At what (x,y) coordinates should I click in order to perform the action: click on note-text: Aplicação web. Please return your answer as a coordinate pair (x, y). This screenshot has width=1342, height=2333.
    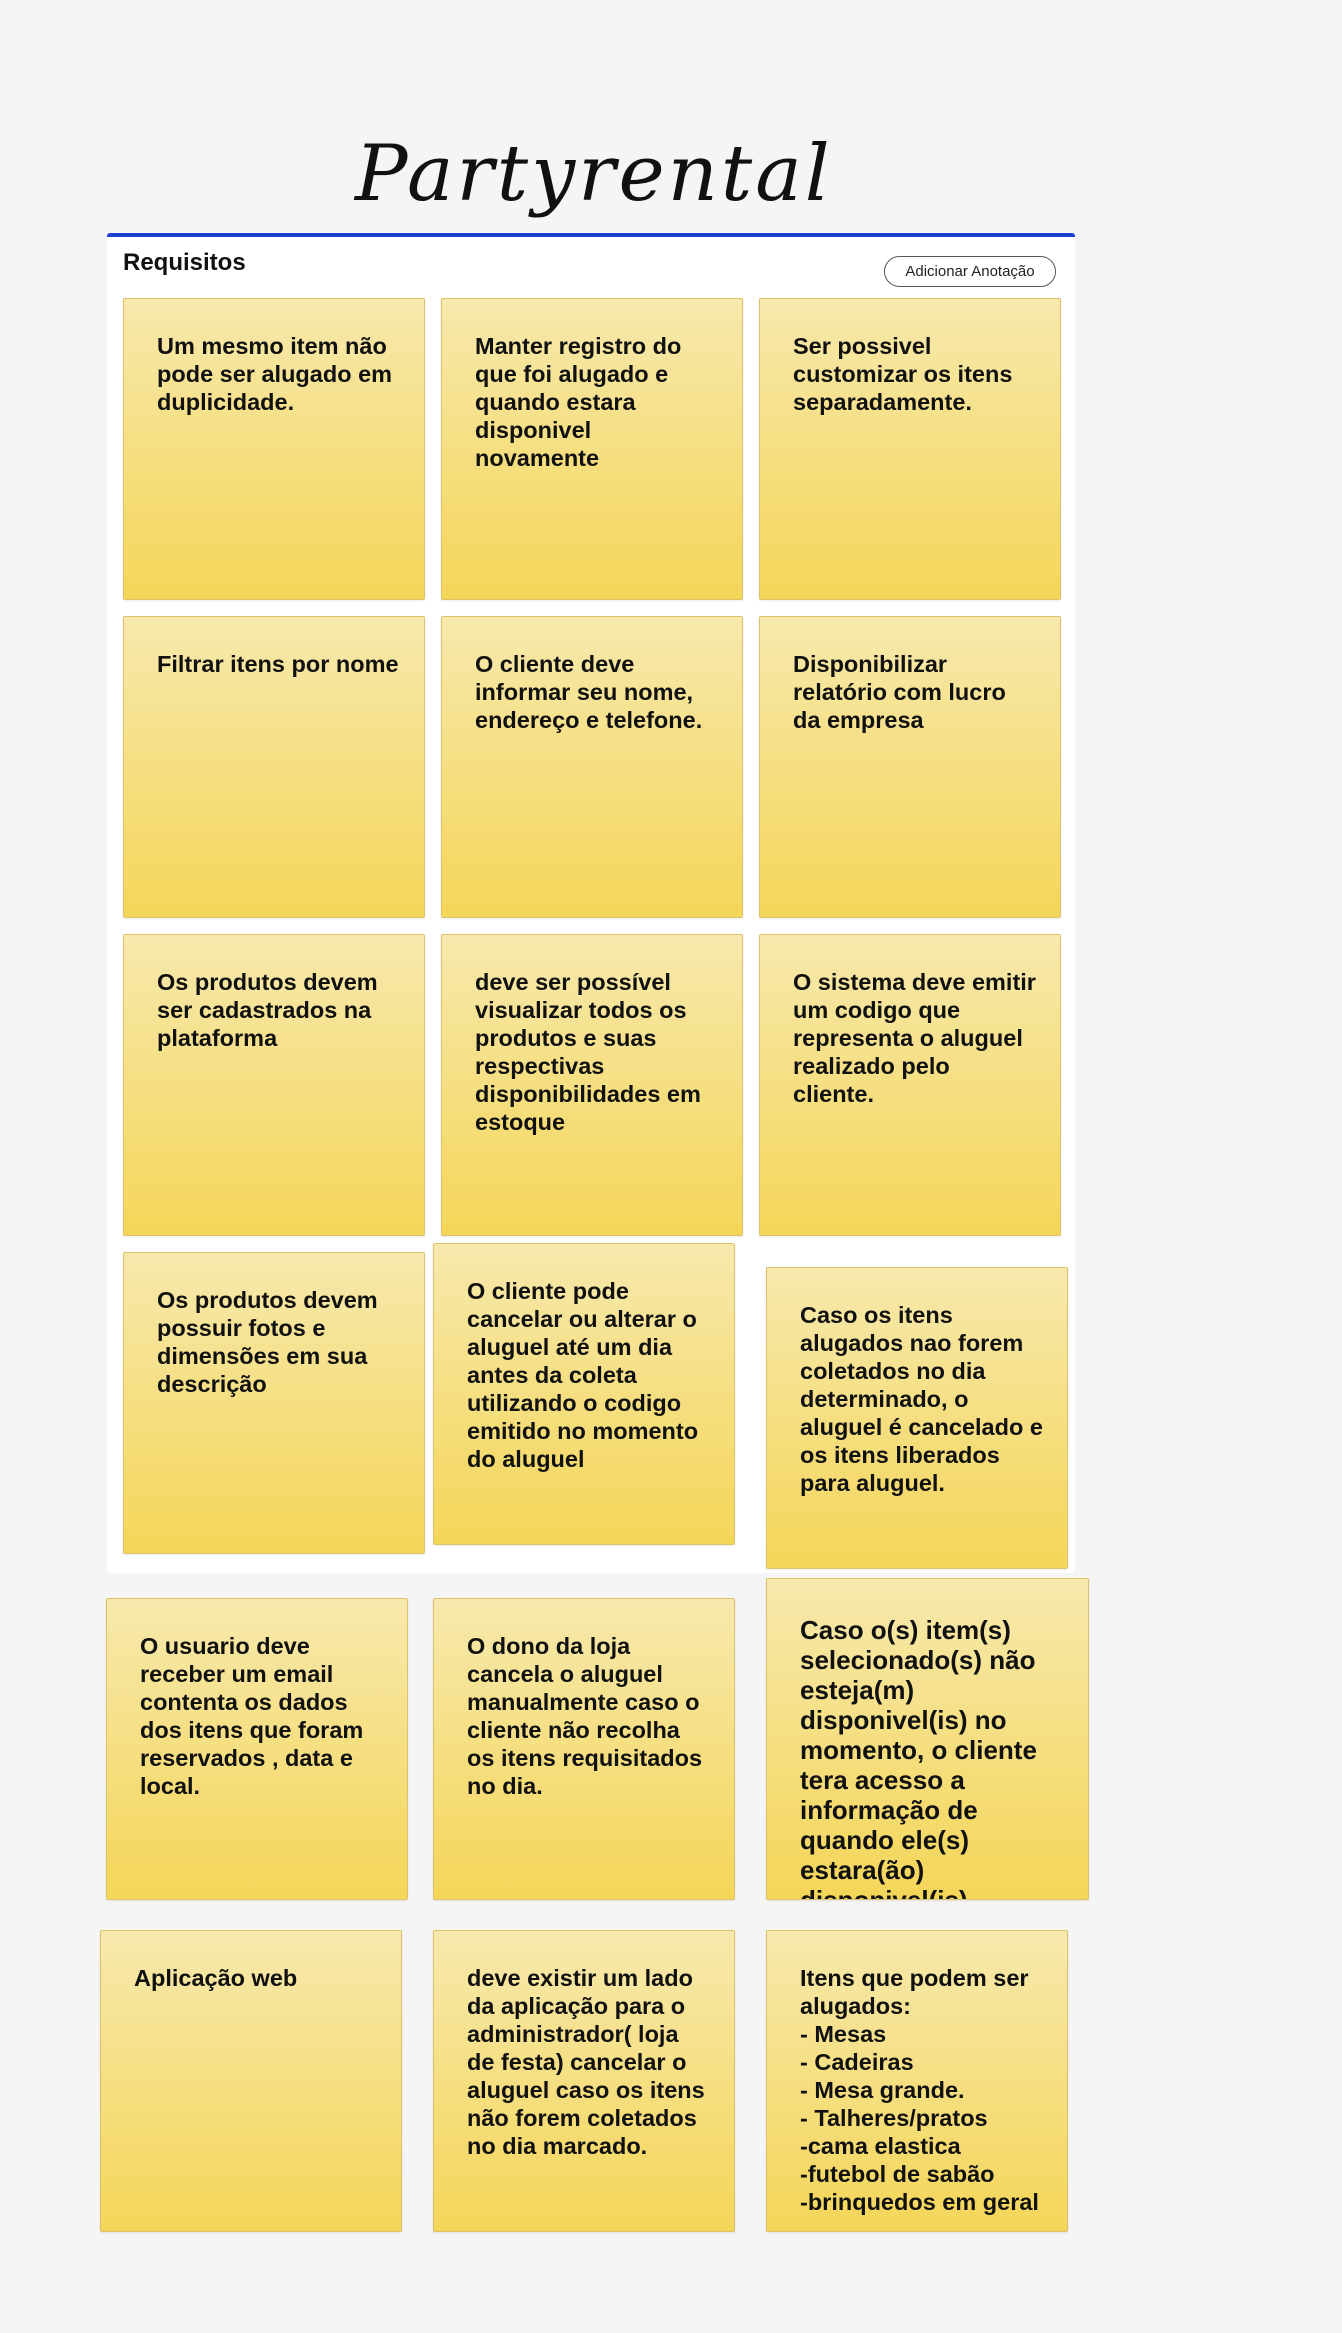
    Looking at the image, I should click on (216, 1978).